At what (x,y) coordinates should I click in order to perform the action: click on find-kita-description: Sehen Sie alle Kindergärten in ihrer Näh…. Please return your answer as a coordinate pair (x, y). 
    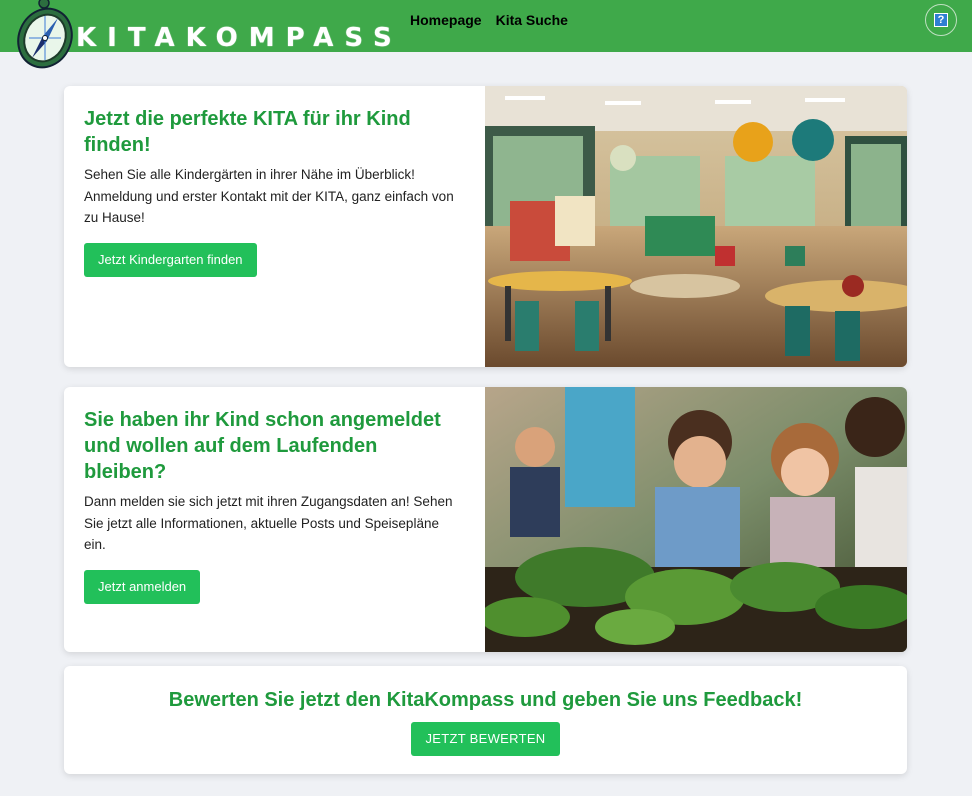
    Looking at the image, I should click on (269, 196).